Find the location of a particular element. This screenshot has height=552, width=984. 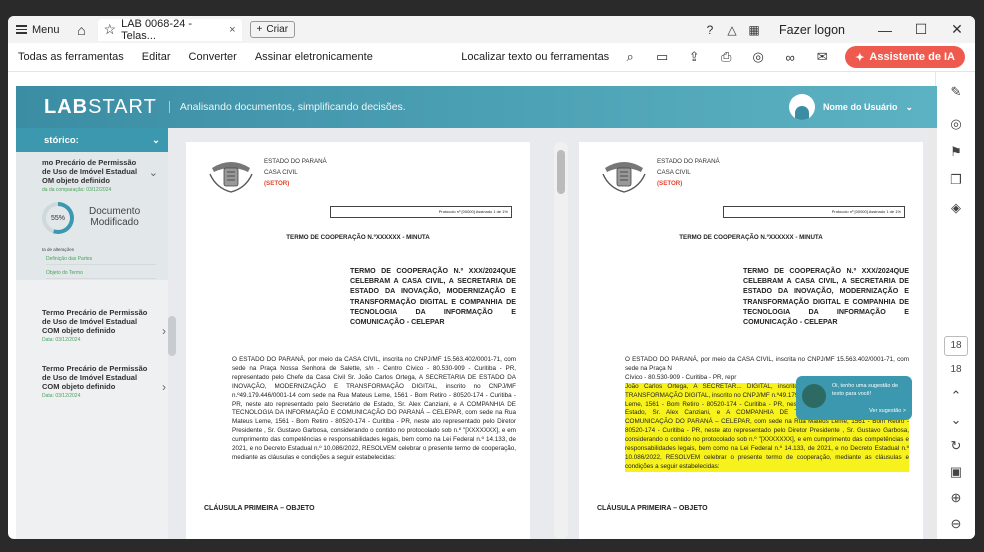

print-icon: ⎙ is located at coordinates (726, 57).